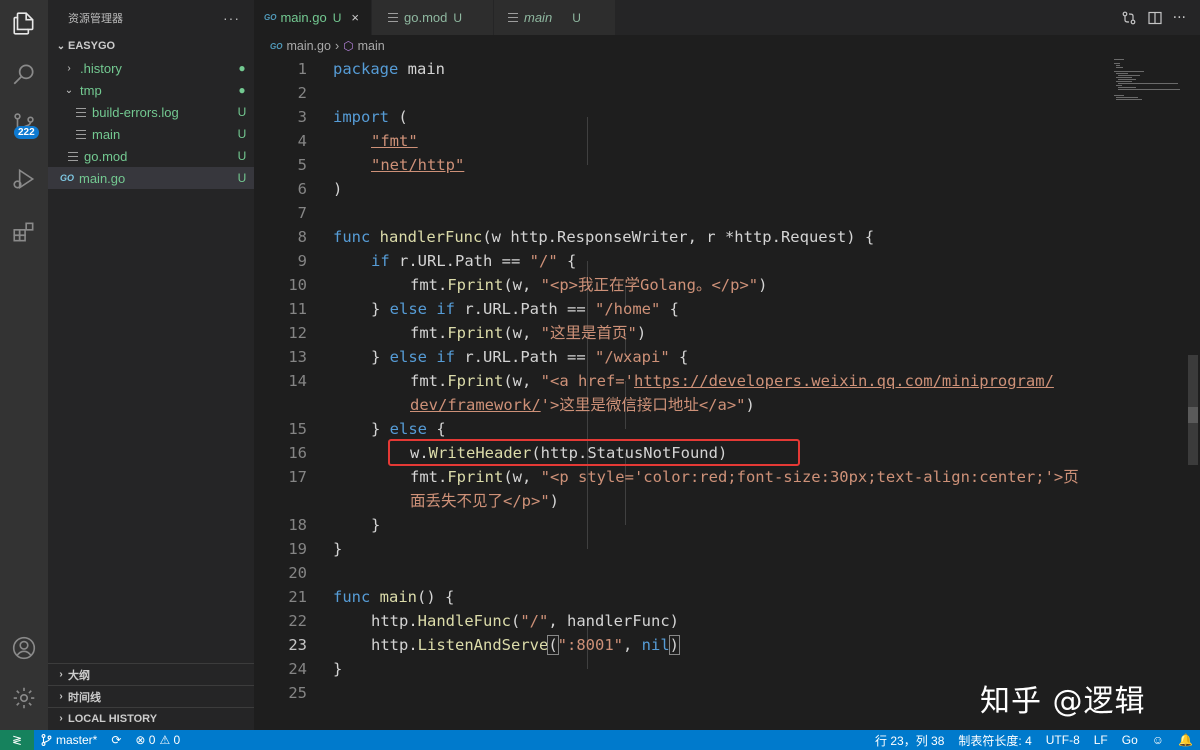  I want to click on workspace-root-label: EASYGO, so click(92, 46).